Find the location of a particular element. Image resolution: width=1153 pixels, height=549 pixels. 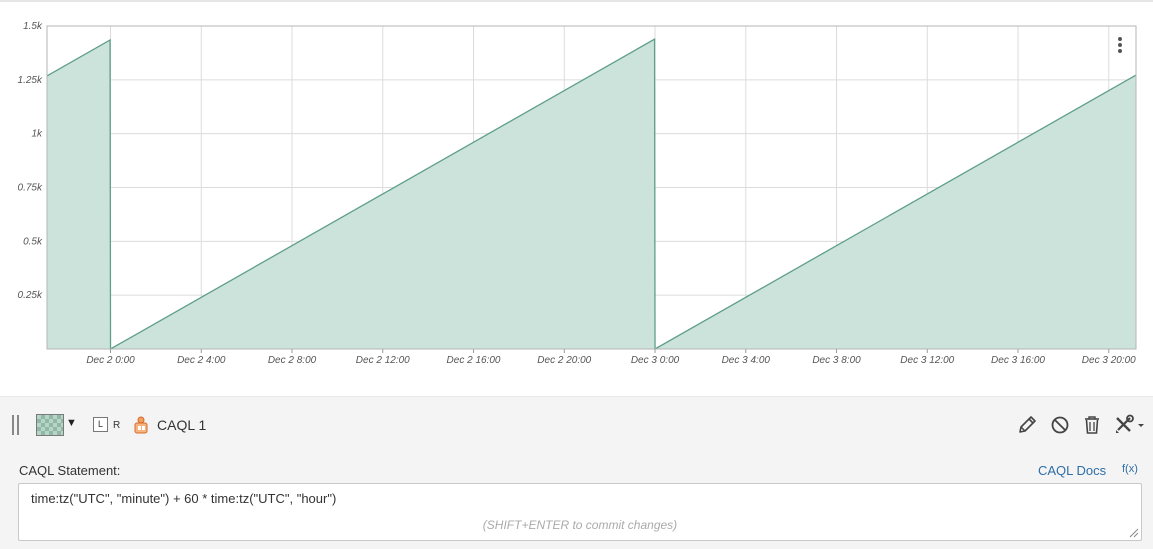

pencil-icon is located at coordinates (1027, 425).